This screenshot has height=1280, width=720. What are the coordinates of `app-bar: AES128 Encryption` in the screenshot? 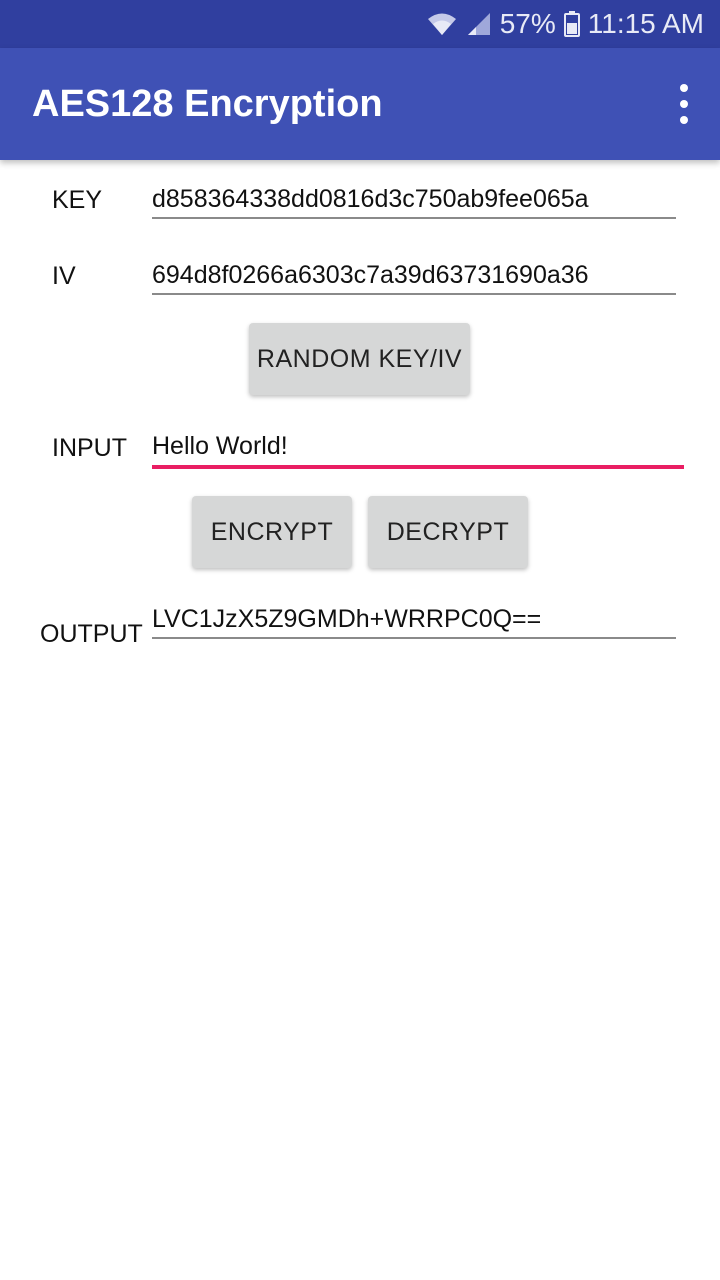 It's located at (360, 104).